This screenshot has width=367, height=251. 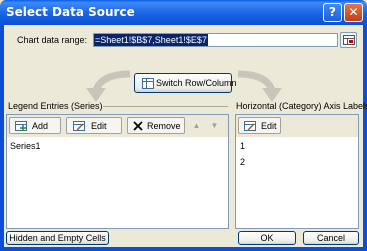 I want to click on curved-arrow-right-icon, so click(x=259, y=86).